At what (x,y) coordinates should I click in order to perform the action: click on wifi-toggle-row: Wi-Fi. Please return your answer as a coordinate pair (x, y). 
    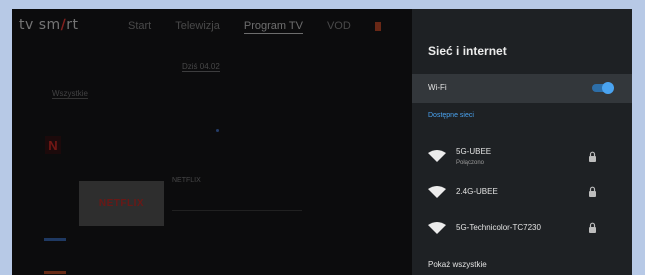
    Looking at the image, I should click on (522, 88).